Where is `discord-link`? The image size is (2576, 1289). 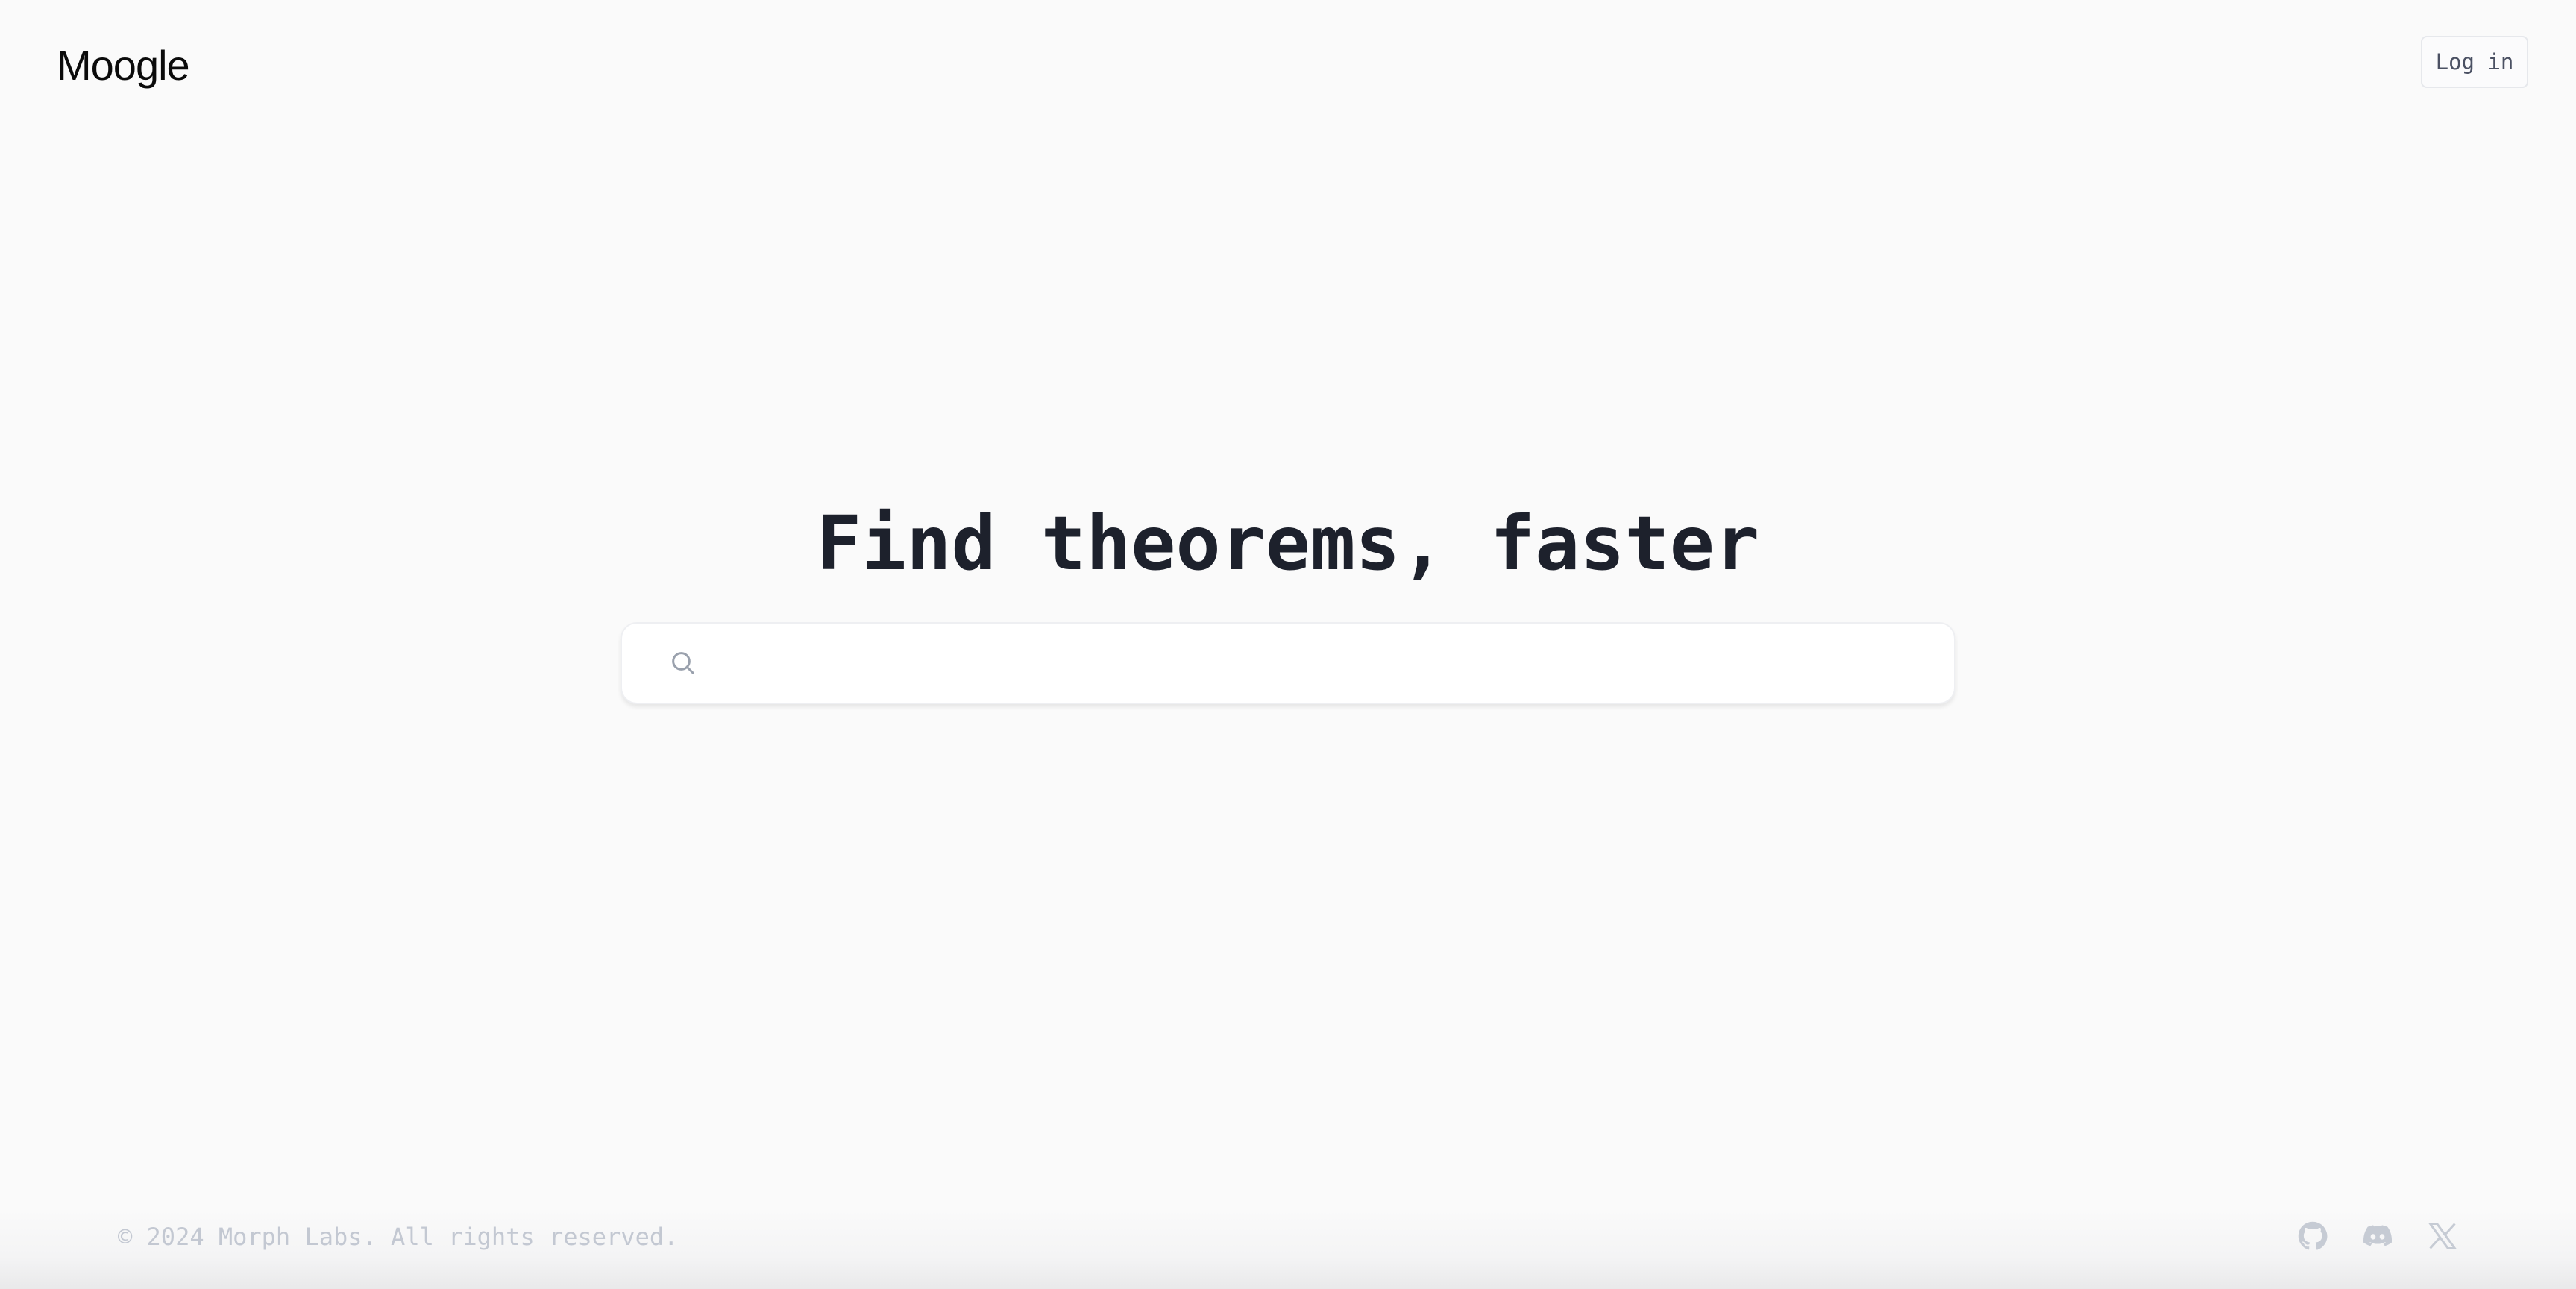 discord-link is located at coordinates (2377, 1237).